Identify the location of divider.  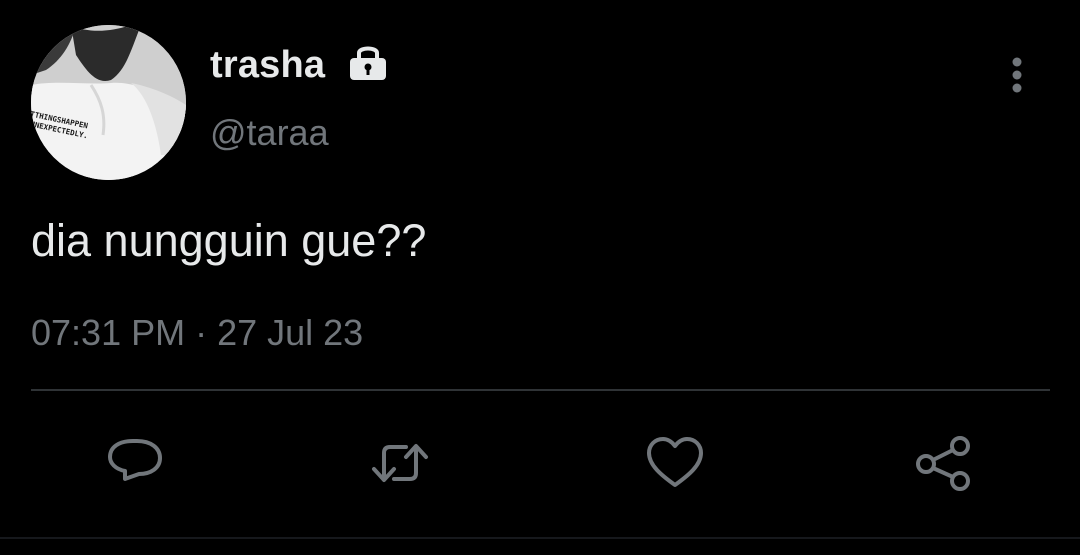
(540, 390).